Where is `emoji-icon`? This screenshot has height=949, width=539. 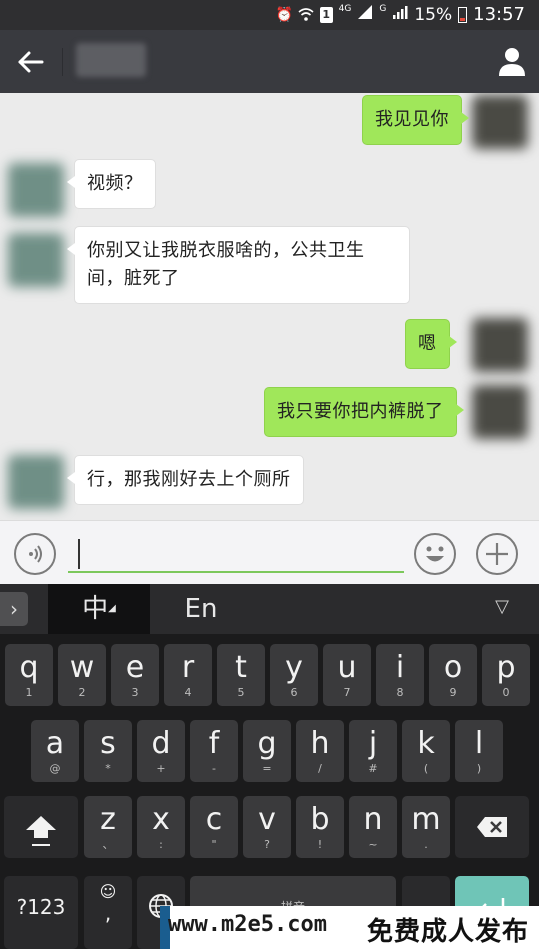
emoji-icon is located at coordinates (435, 554).